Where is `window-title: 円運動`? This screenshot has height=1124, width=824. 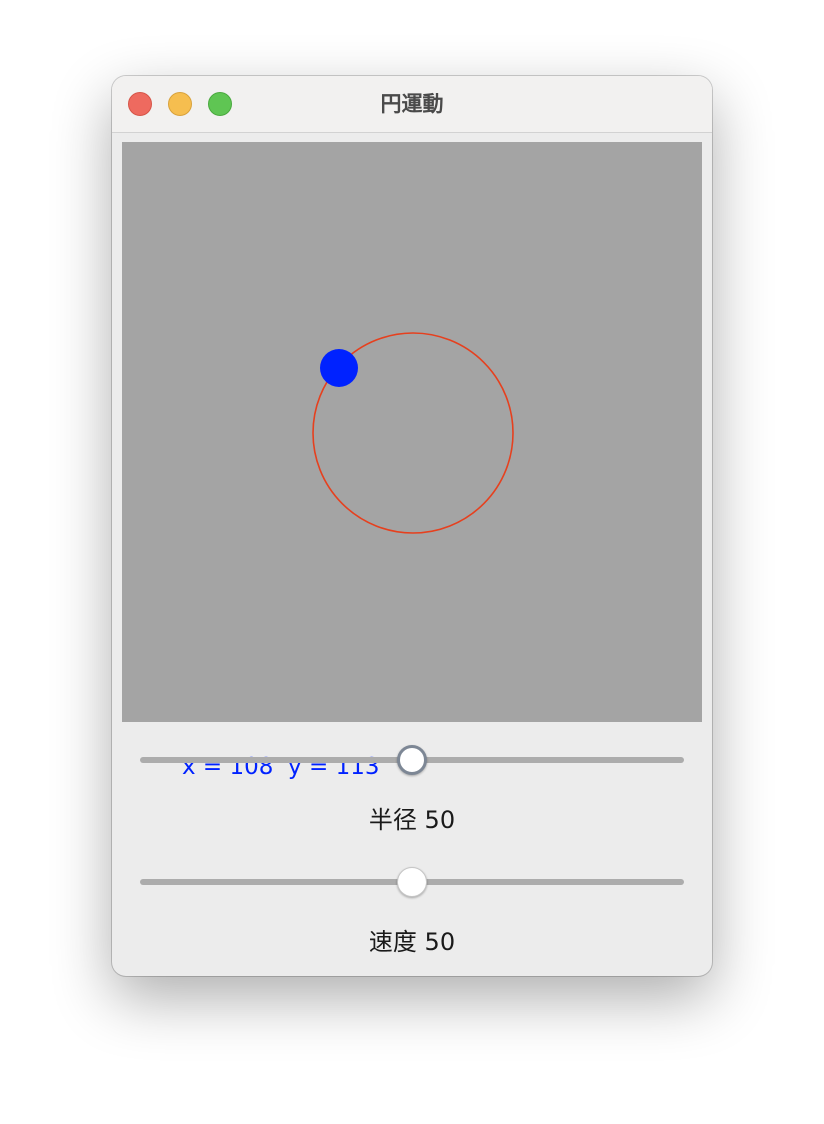
window-title: 円運動 is located at coordinates (412, 104).